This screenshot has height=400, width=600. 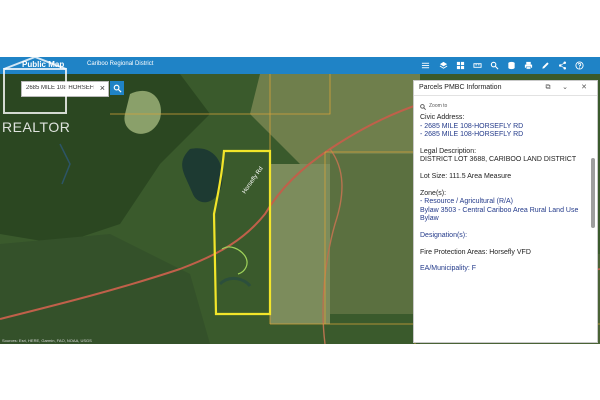 What do you see at coordinates (433, 193) in the screenshot?
I see `zones-label: Zone(s):` at bounding box center [433, 193].